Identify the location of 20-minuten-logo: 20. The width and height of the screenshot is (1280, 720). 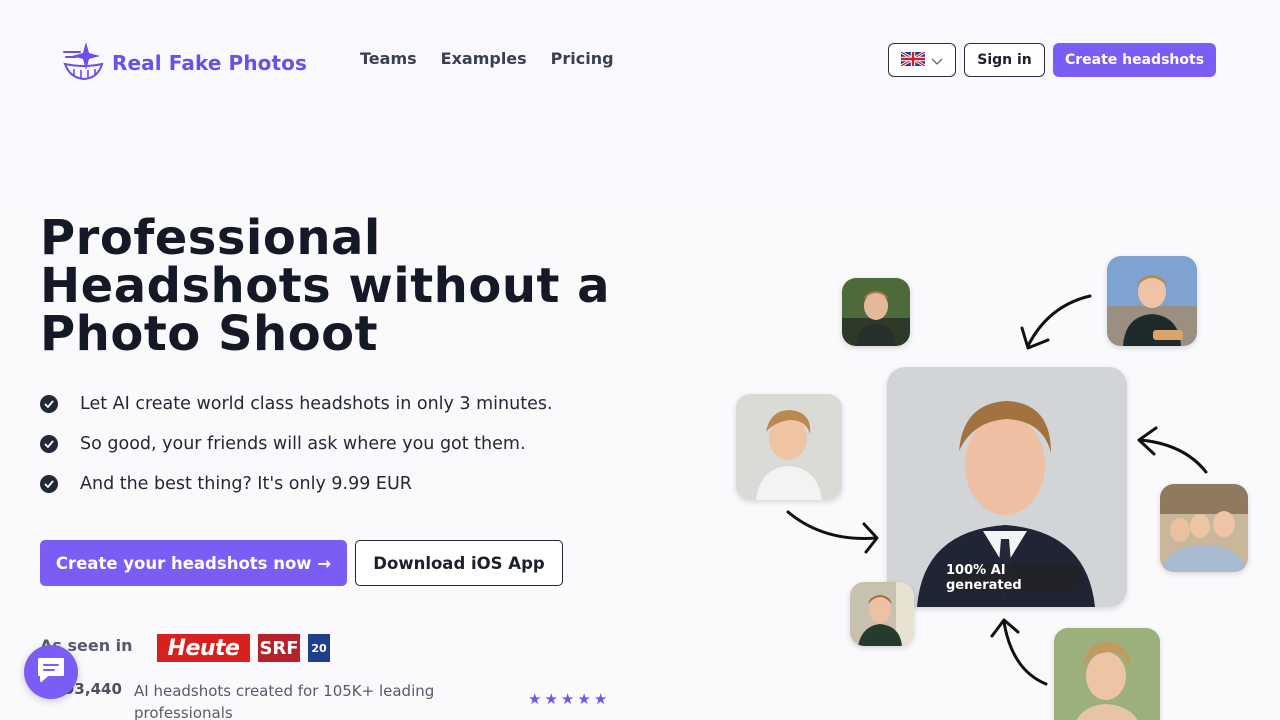
(319, 648).